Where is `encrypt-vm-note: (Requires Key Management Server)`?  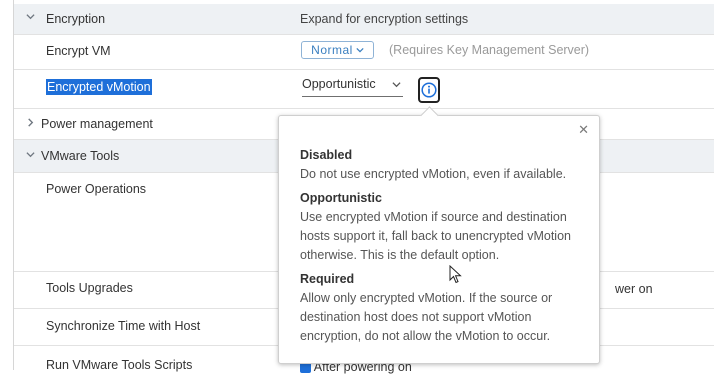
encrypt-vm-note: (Requires Key Management Server) is located at coordinates (489, 50).